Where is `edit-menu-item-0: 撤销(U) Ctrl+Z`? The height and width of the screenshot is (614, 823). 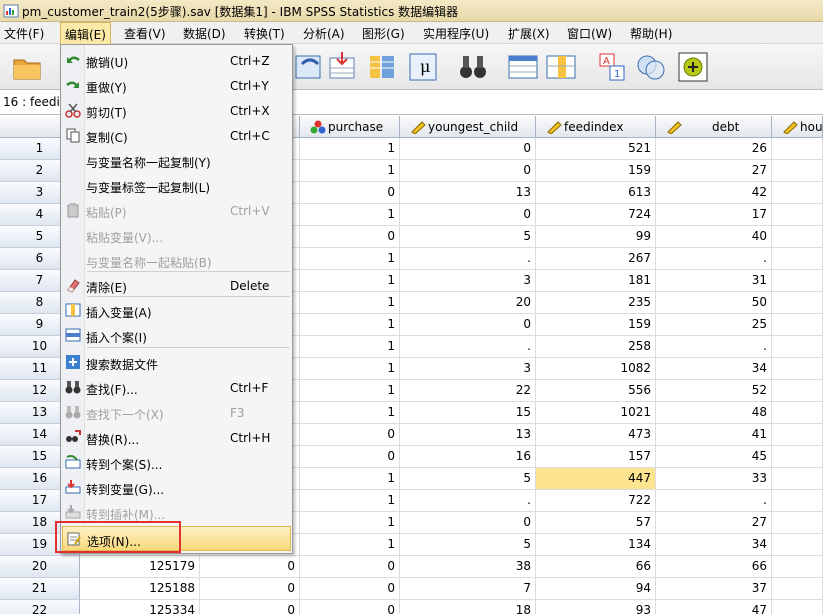 edit-menu-item-0: 撤销(U) Ctrl+Z is located at coordinates (176, 60).